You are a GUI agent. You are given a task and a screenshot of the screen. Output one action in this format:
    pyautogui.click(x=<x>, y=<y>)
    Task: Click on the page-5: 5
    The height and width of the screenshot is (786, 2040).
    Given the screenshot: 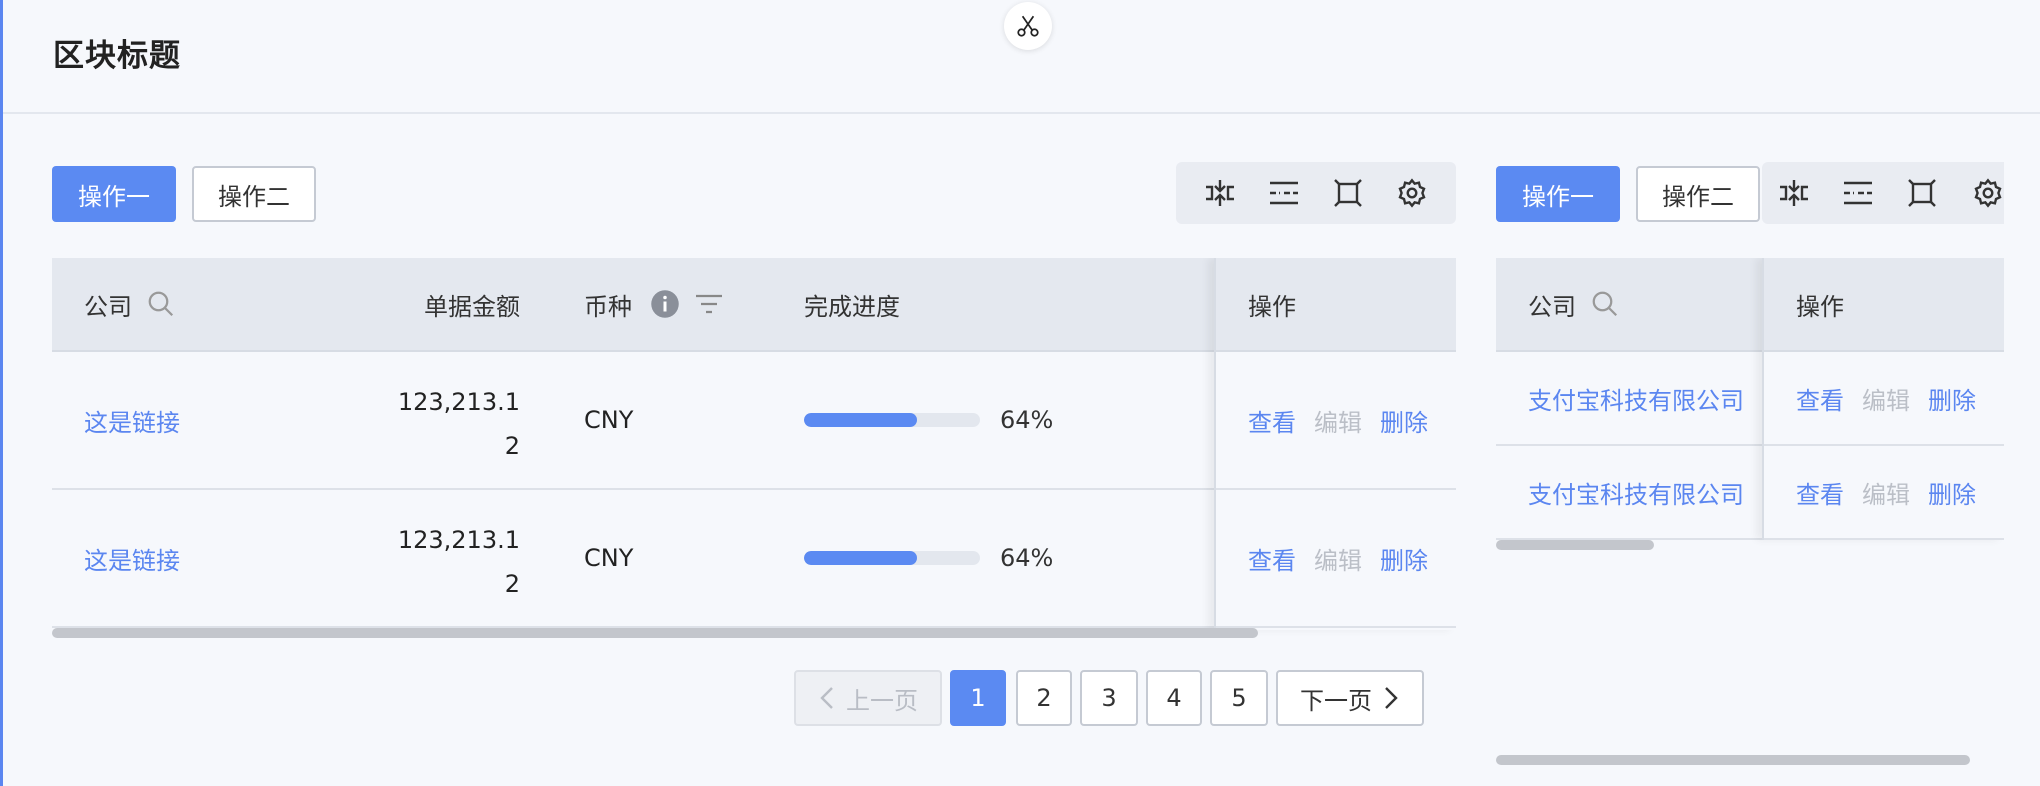 What is the action you would take?
    pyautogui.click(x=1239, y=698)
    